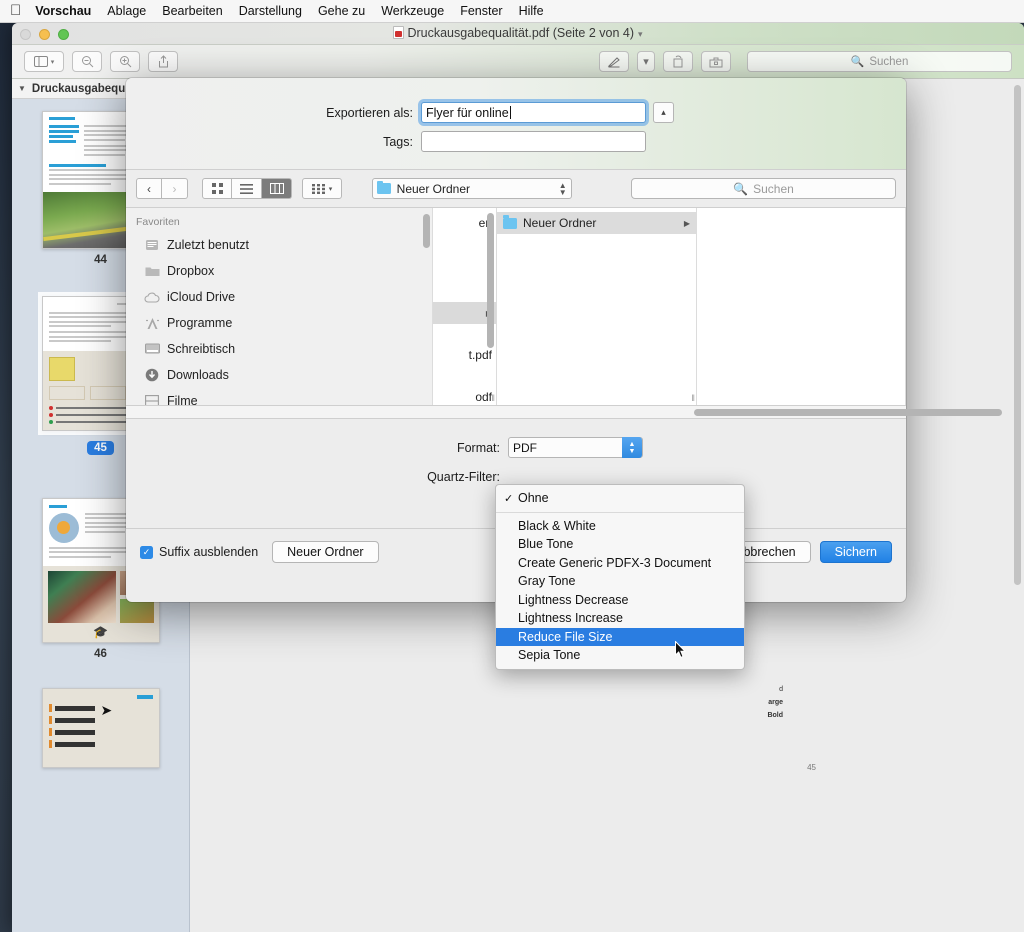 The width and height of the screenshot is (1024, 932). Describe the element at coordinates (518, 62) in the screenshot. I see `window-toolbar: ▾ ▾ 🔍 Suchen` at that location.